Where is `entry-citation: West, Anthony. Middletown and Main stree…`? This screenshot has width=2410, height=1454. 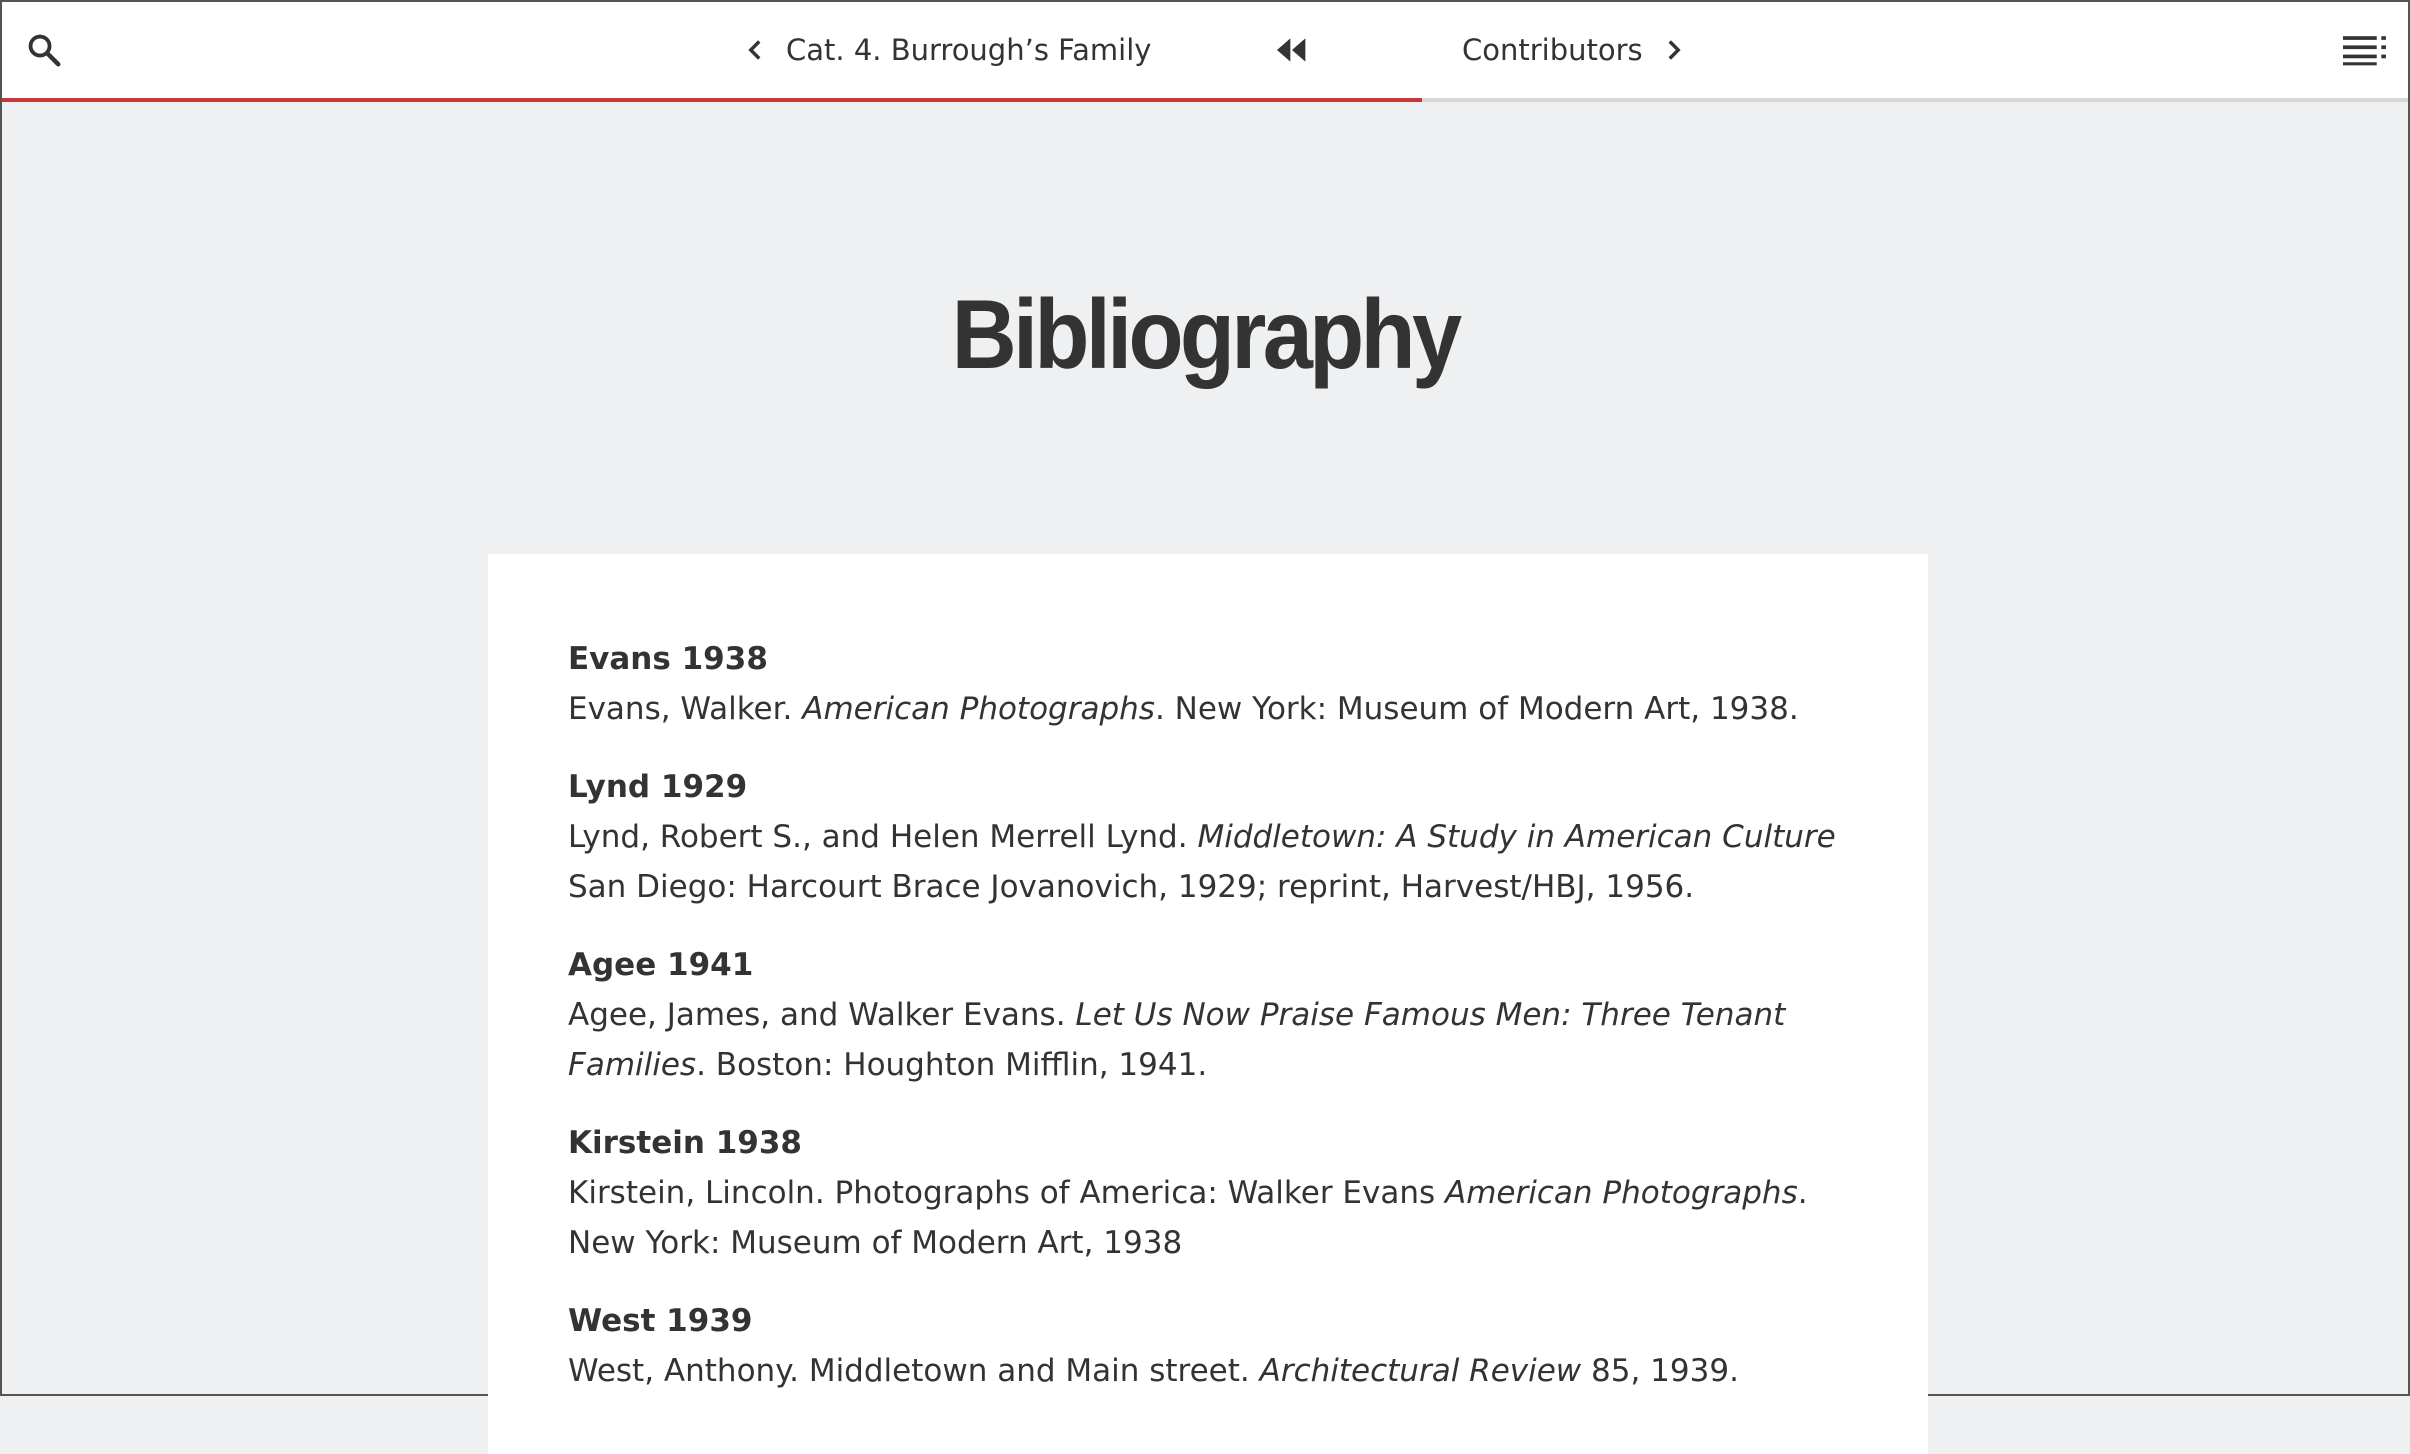 entry-citation: West, Anthony. Middletown and Main stree… is located at coordinates (1208, 1371).